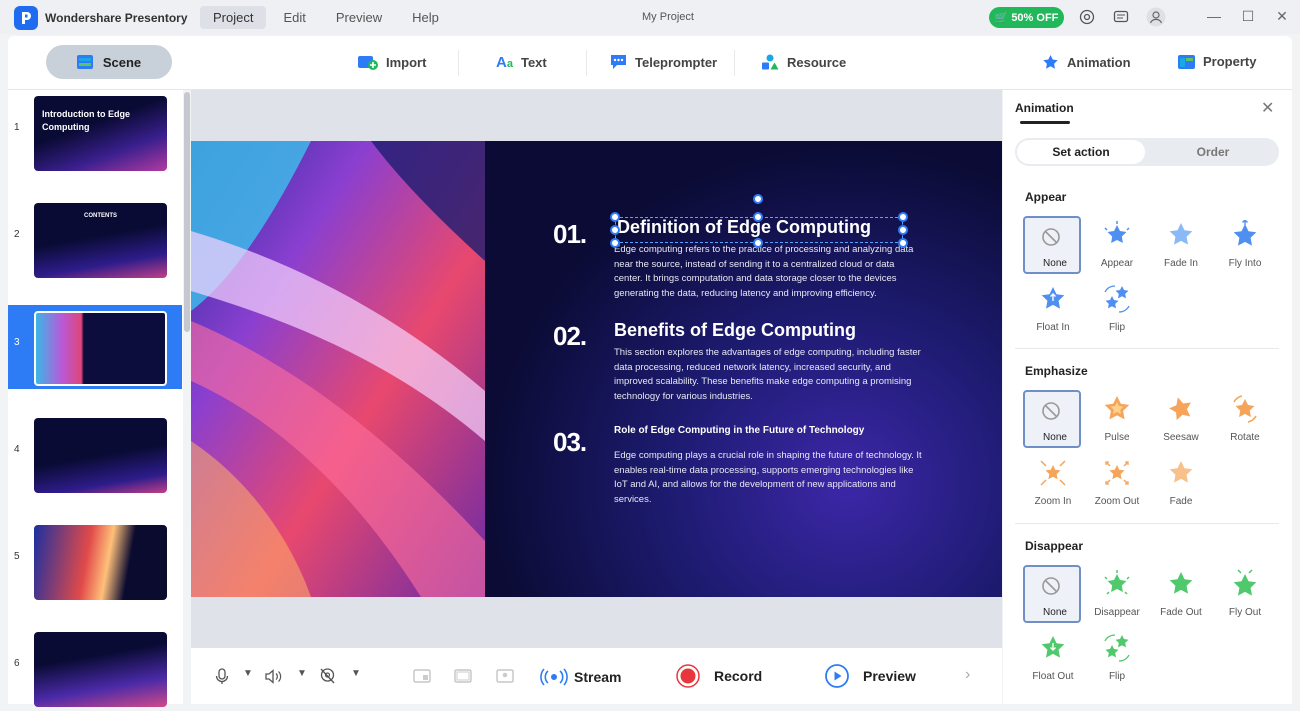  What do you see at coordinates (1245, 263) in the screenshot?
I see `anim-label: Fly Into` at bounding box center [1245, 263].